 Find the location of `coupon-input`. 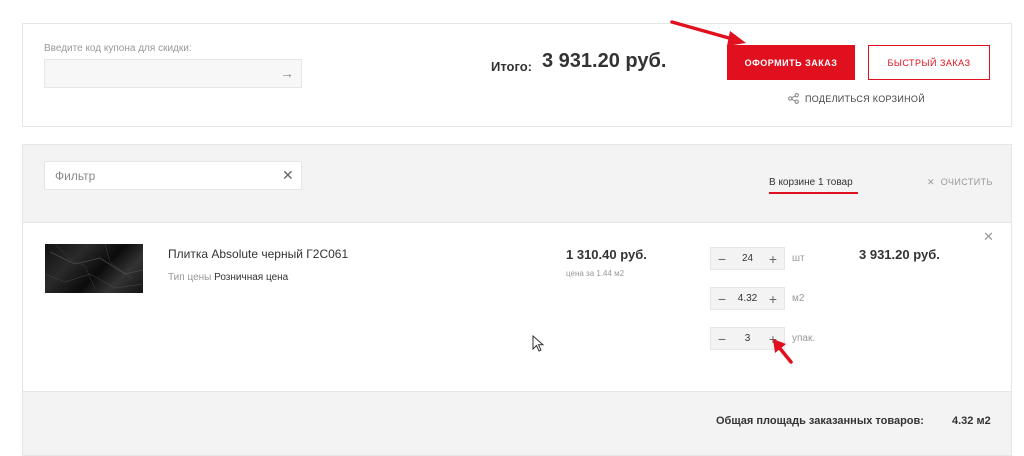

coupon-input is located at coordinates (173, 73).